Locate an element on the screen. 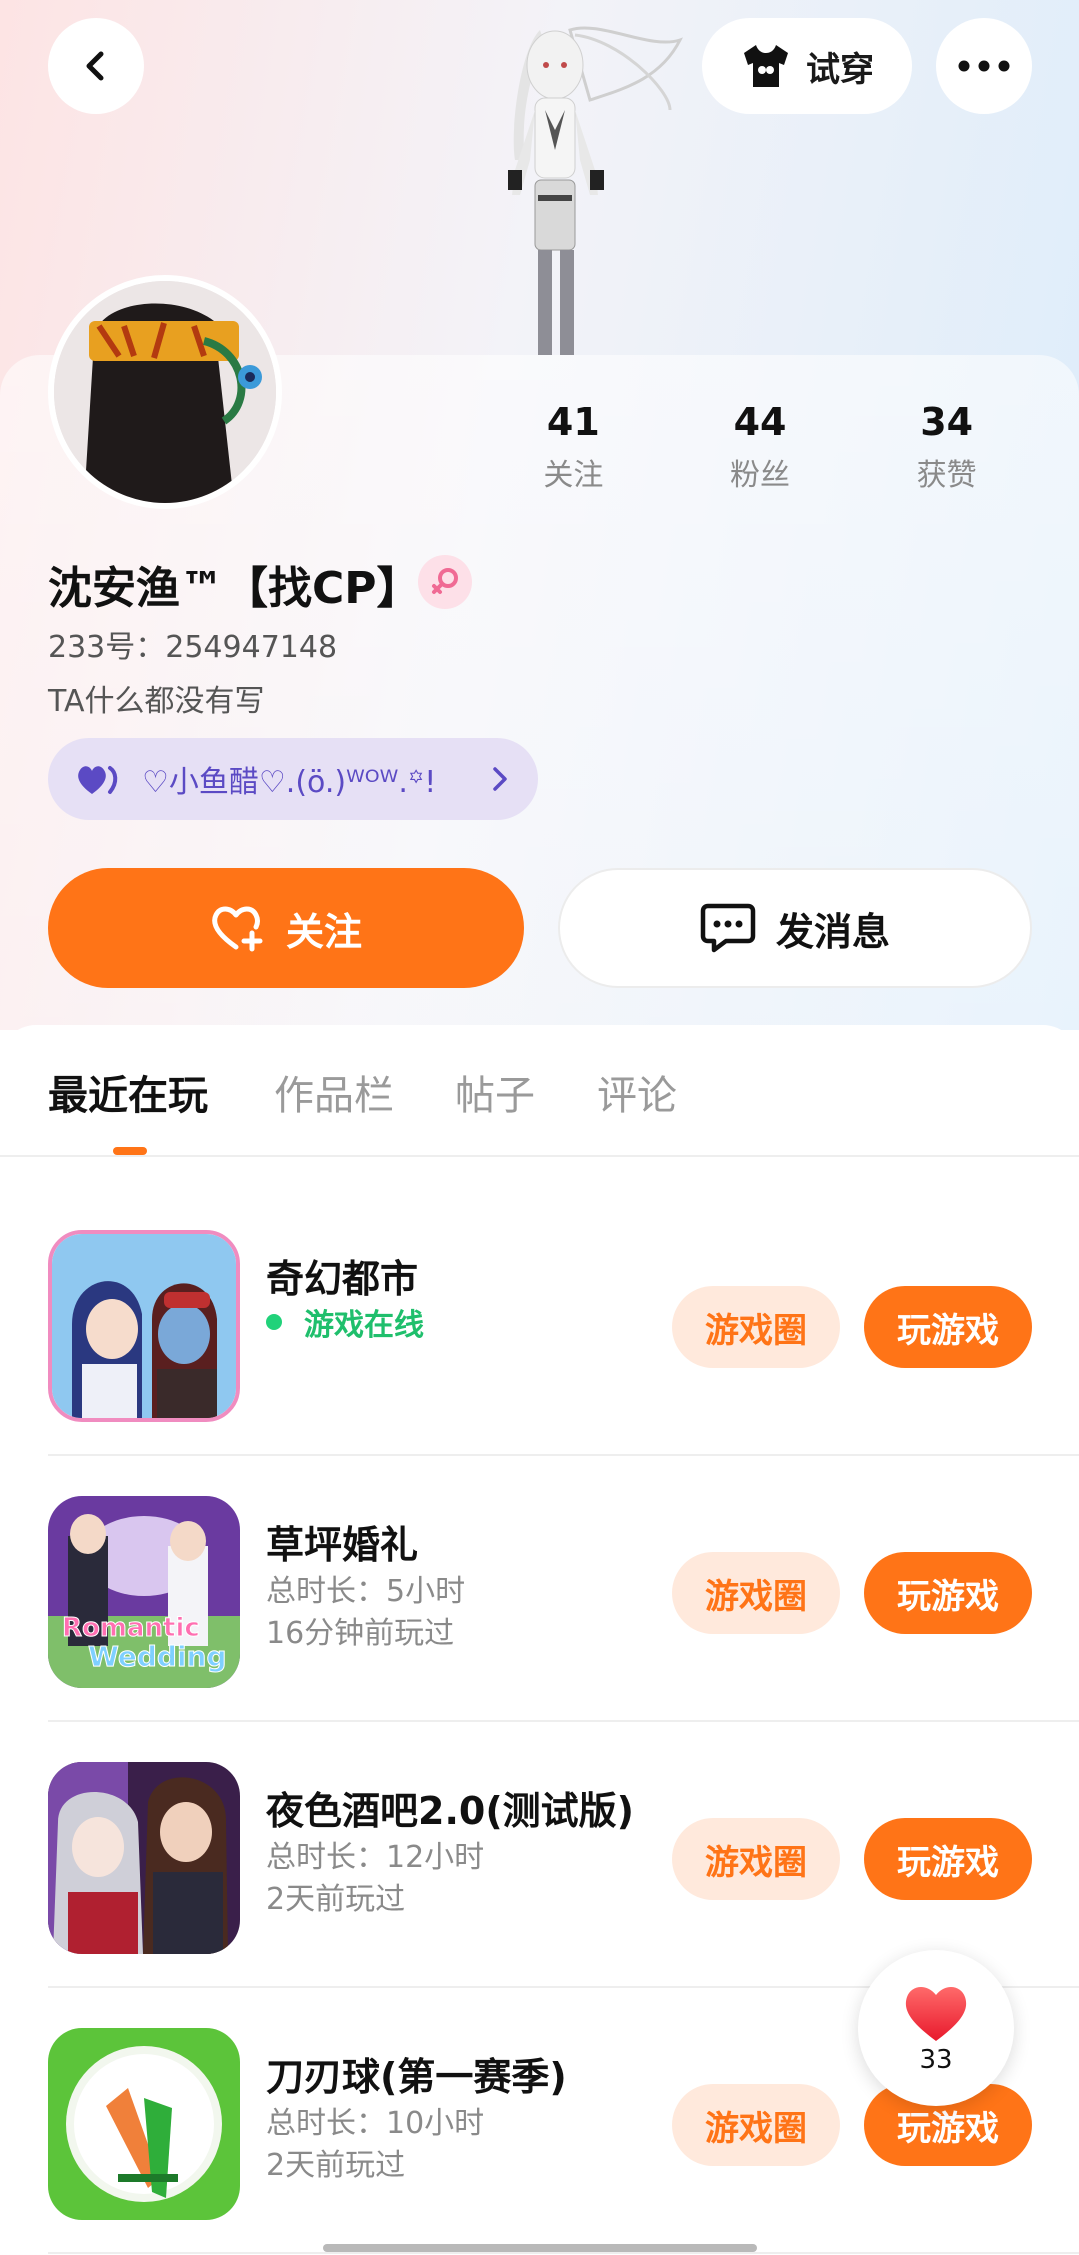 The width and height of the screenshot is (1079, 2255). shirt-icon is located at coordinates (766, 66).